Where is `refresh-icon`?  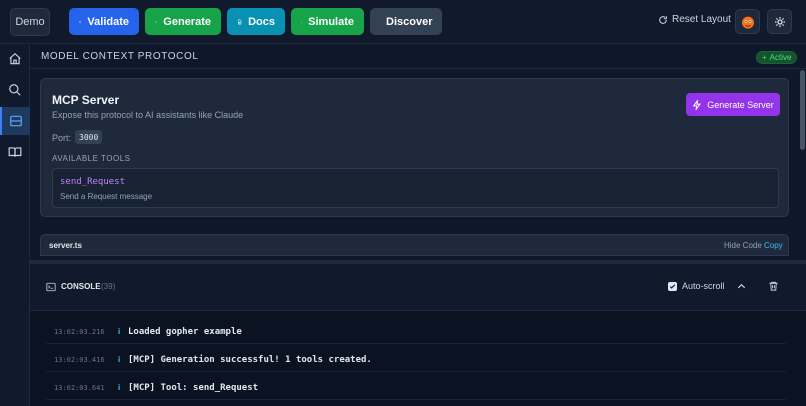 refresh-icon is located at coordinates (663, 19).